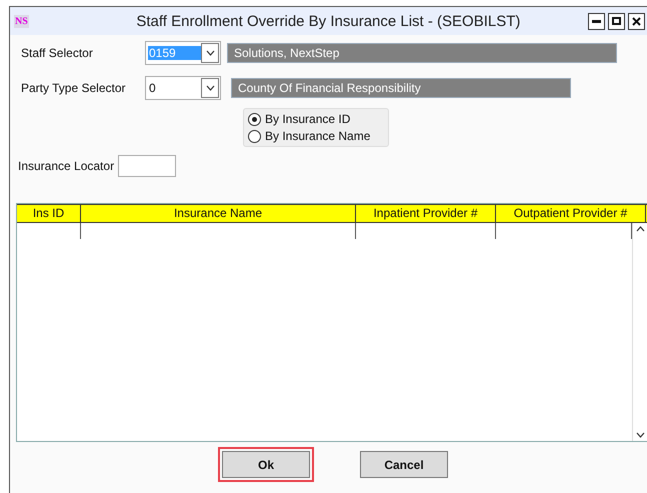 The height and width of the screenshot is (493, 647). I want to click on column-header: Outpatient Provider #, so click(571, 213).